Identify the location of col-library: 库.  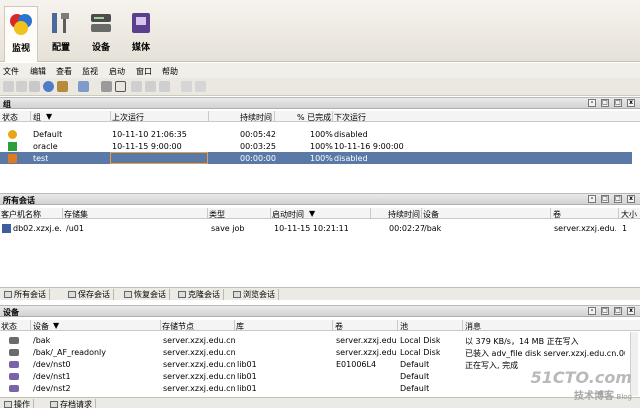
(240, 326).